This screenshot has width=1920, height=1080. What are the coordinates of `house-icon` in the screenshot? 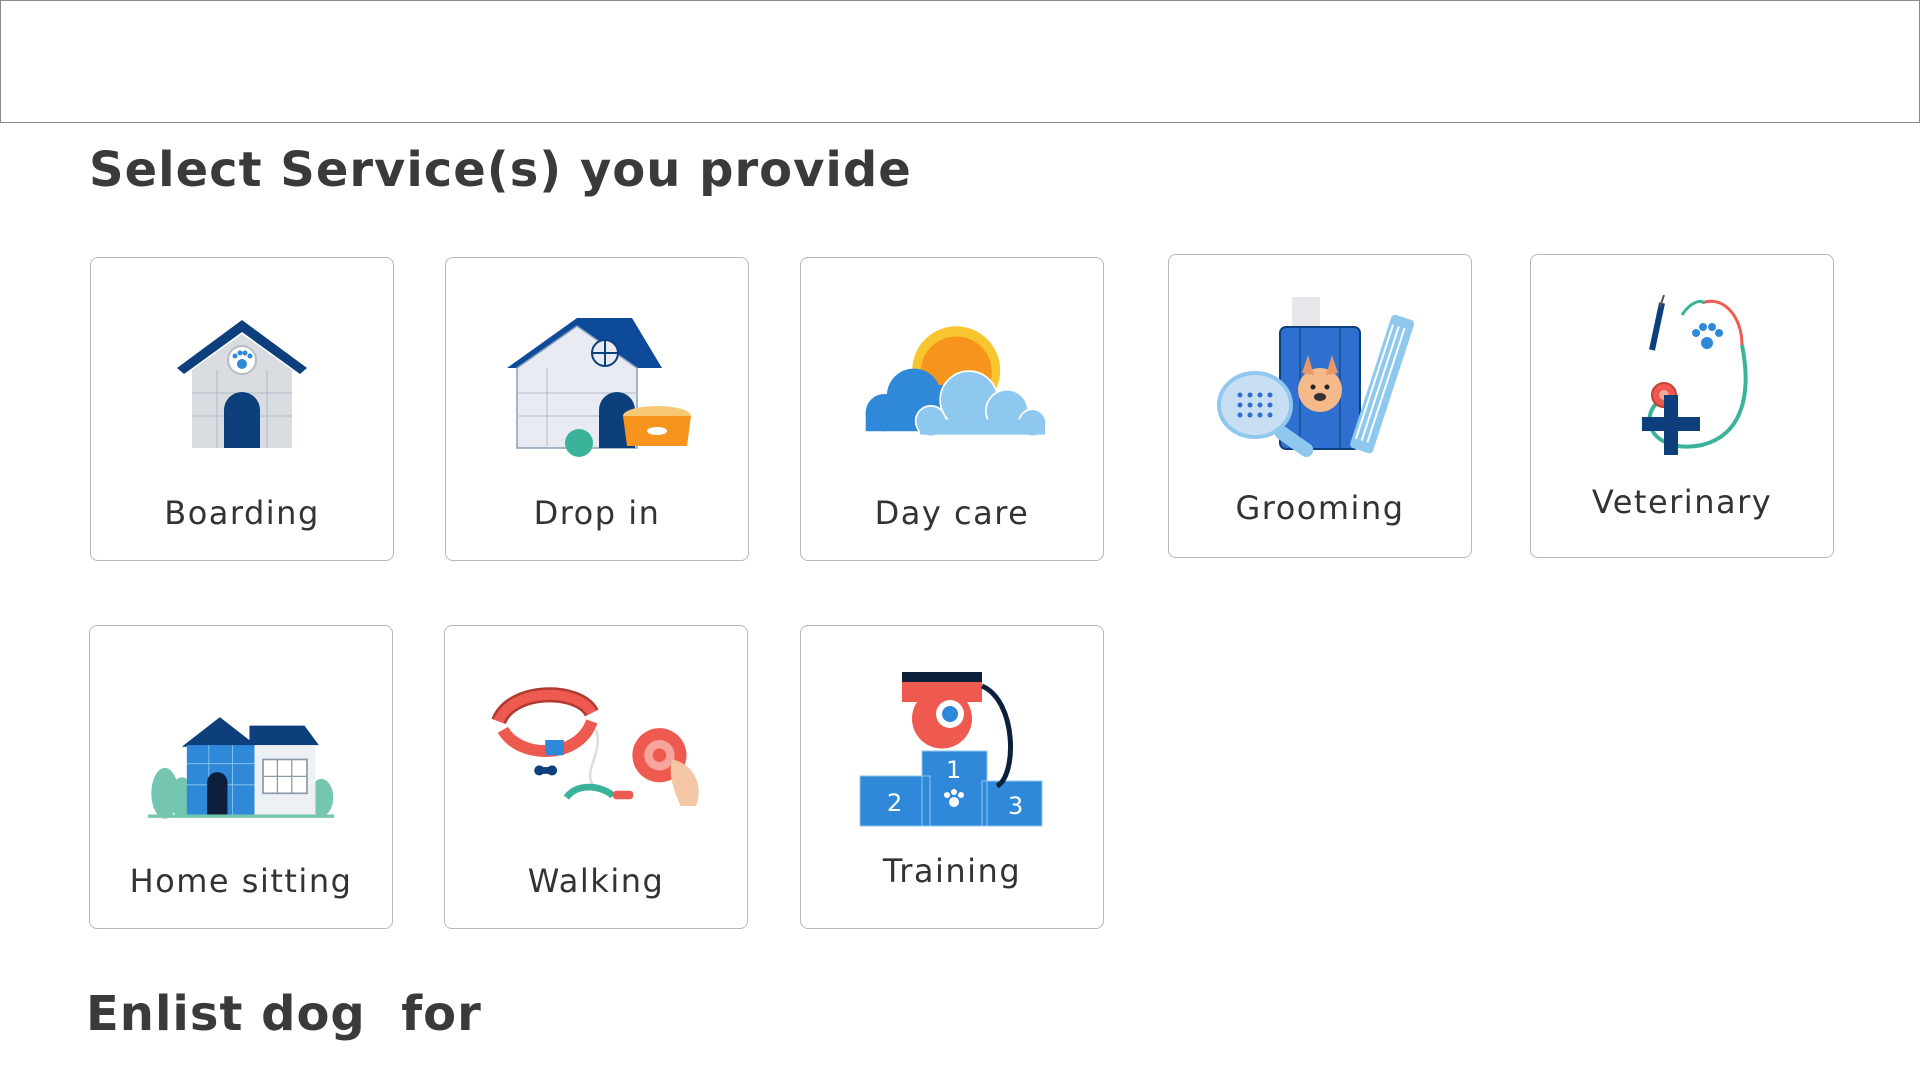 It's located at (241, 768).